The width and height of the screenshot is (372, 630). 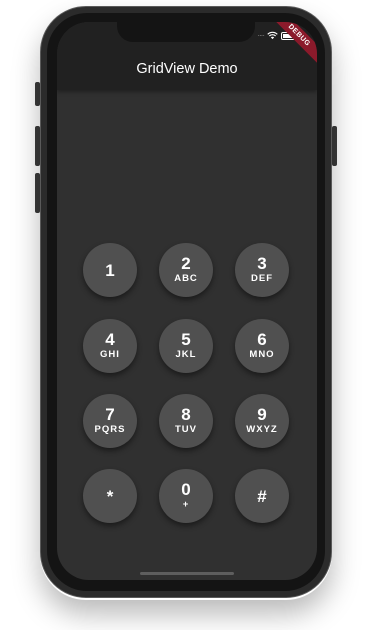 What do you see at coordinates (262, 429) in the screenshot?
I see `dial-key-letters: WXYZ` at bounding box center [262, 429].